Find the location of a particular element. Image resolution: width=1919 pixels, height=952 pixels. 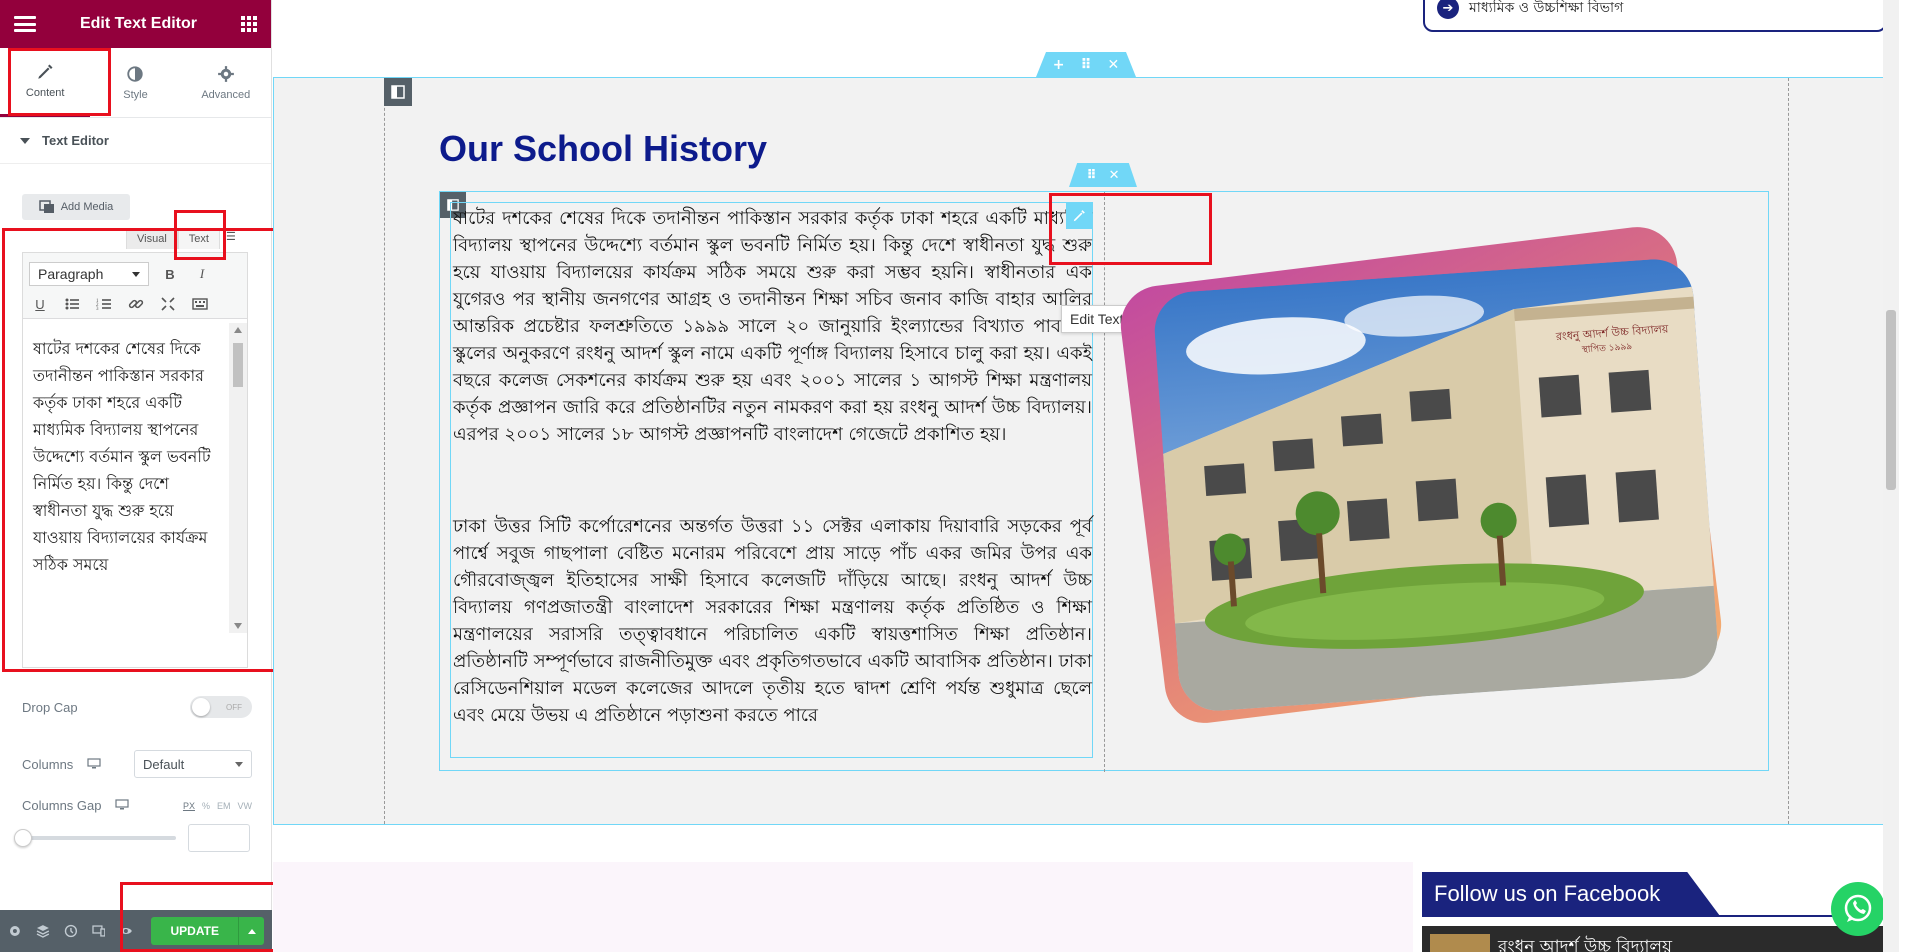

panel-title: Edit Text Editor is located at coordinates (138, 23).